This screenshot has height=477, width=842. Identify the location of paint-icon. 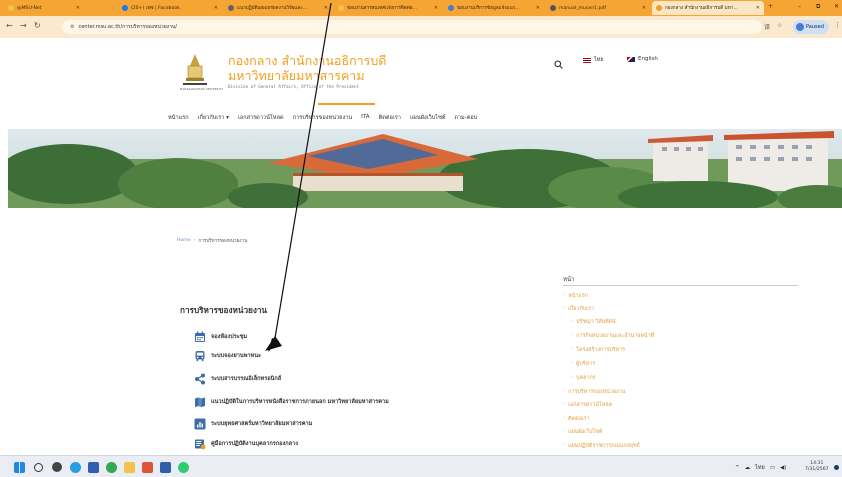
(147, 467).